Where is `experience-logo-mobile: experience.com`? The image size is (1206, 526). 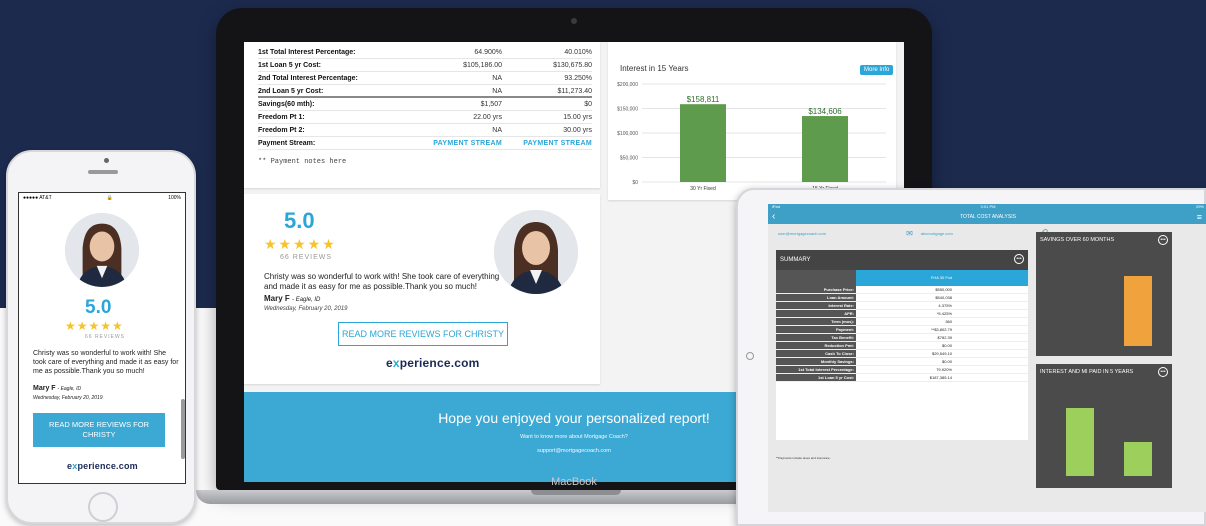 experience-logo-mobile: experience.com is located at coordinates (102, 466).